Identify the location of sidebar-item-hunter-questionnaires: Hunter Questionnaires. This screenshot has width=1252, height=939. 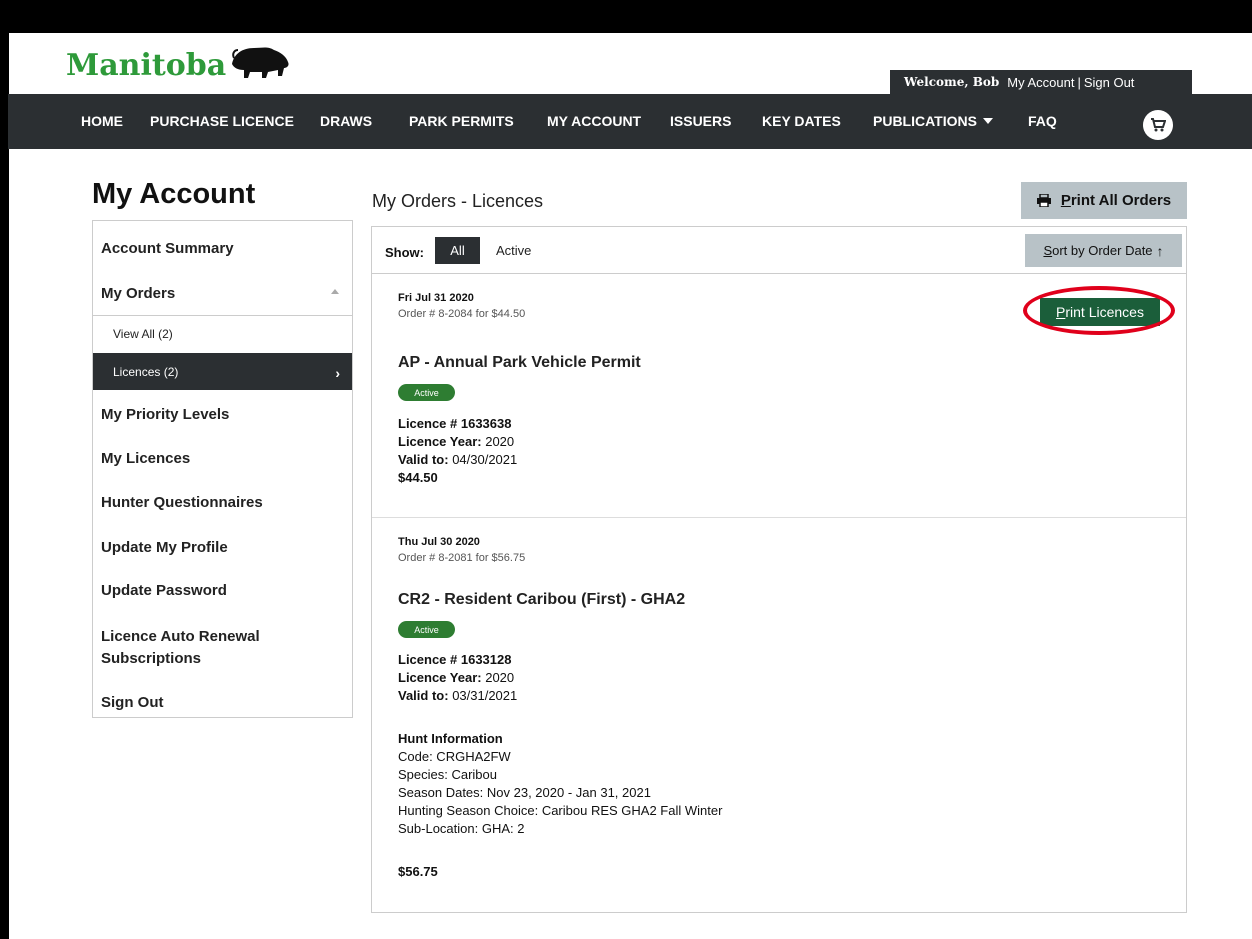
(222, 502).